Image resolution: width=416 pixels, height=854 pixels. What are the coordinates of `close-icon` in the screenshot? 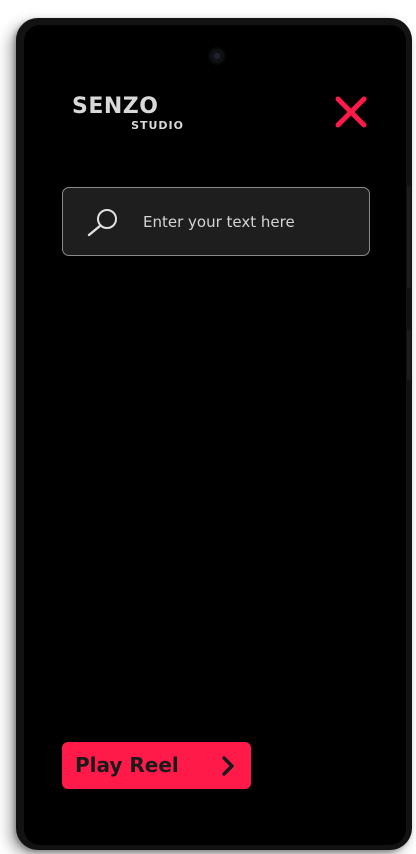 It's located at (351, 112).